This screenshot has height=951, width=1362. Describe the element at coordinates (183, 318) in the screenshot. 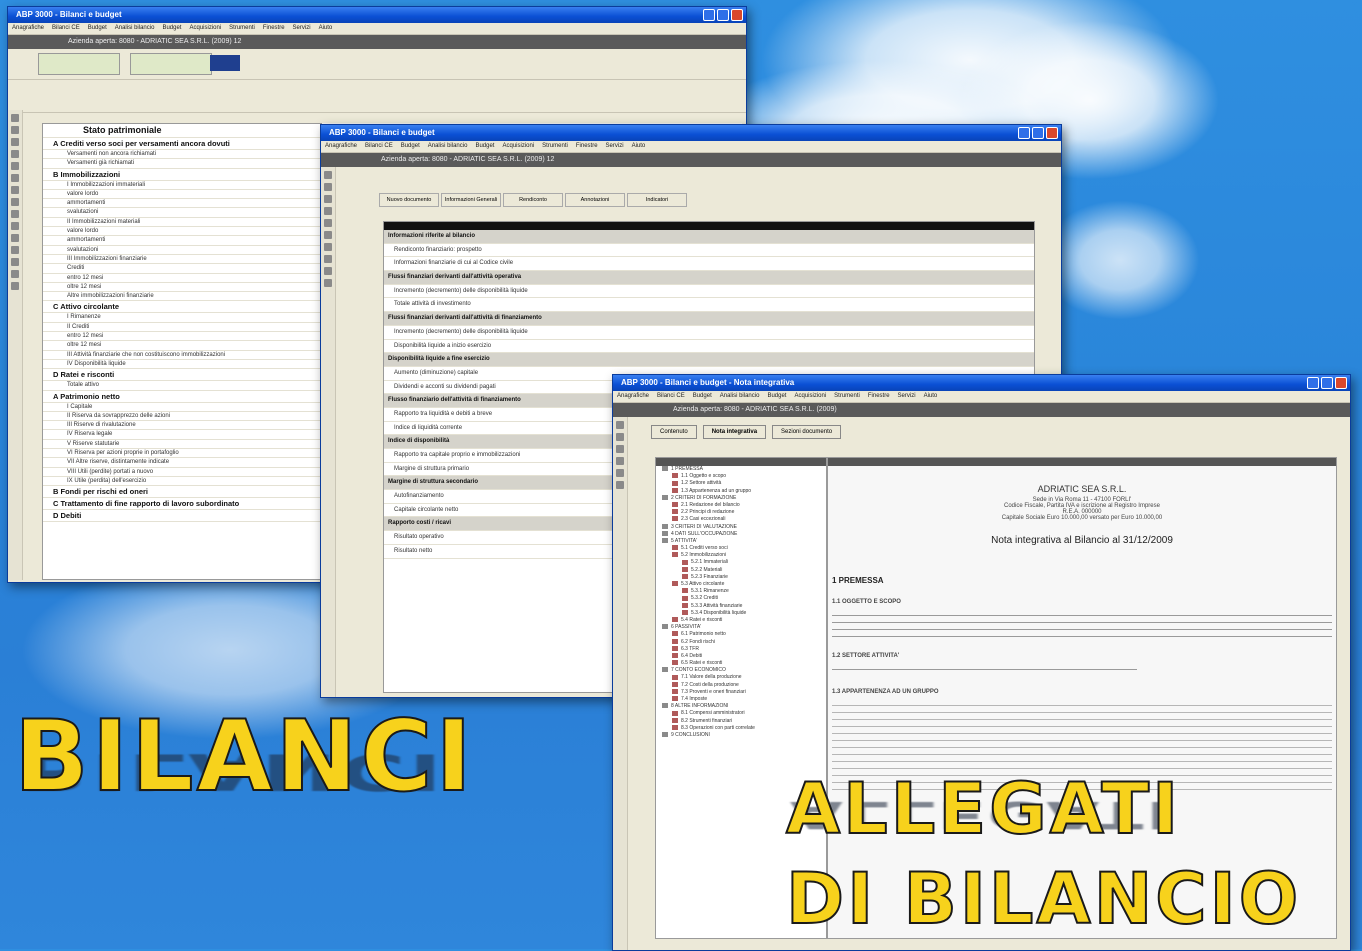

I see `table-row: I Rimanenze` at that location.